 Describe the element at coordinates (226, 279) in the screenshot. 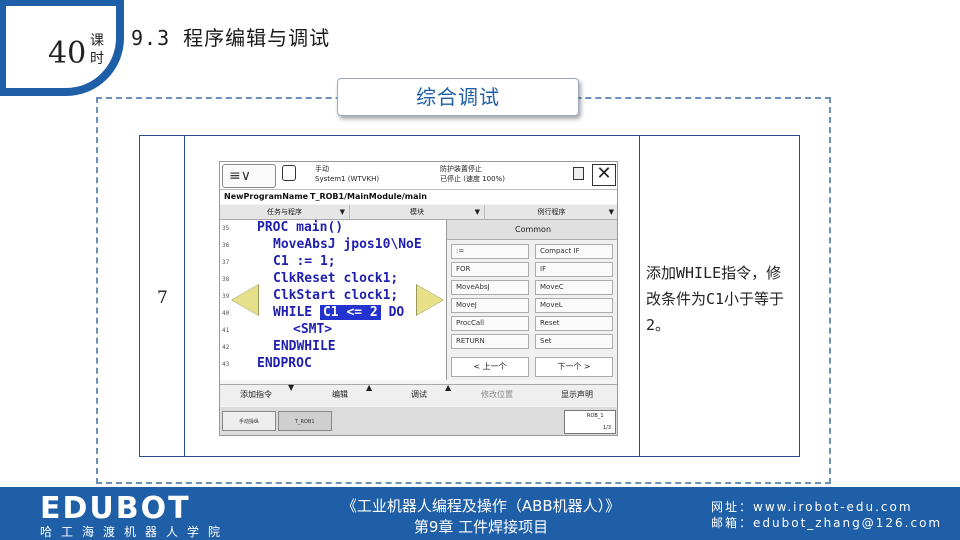

I see `line-number: 38` at that location.